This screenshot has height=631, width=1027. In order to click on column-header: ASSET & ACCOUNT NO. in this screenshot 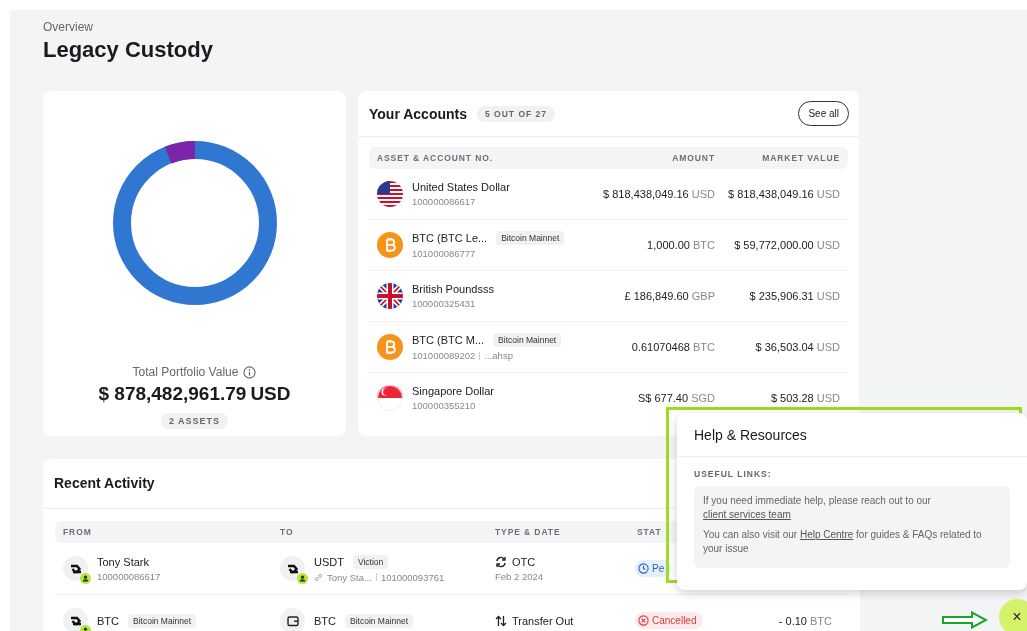, I will do `click(435, 158)`.